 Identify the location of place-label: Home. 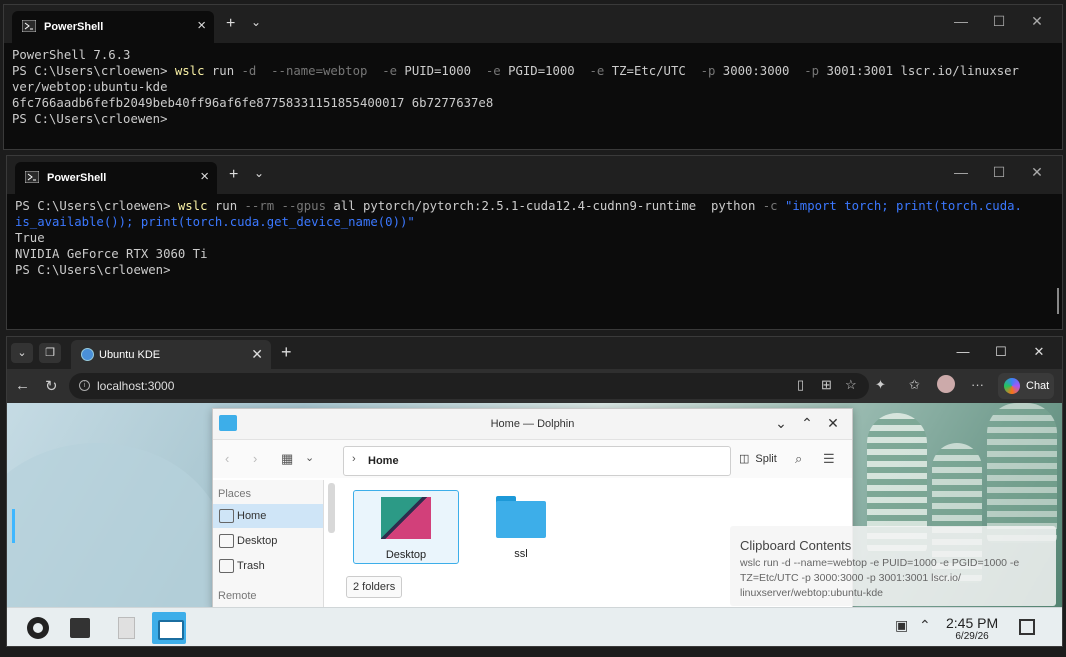
(252, 516).